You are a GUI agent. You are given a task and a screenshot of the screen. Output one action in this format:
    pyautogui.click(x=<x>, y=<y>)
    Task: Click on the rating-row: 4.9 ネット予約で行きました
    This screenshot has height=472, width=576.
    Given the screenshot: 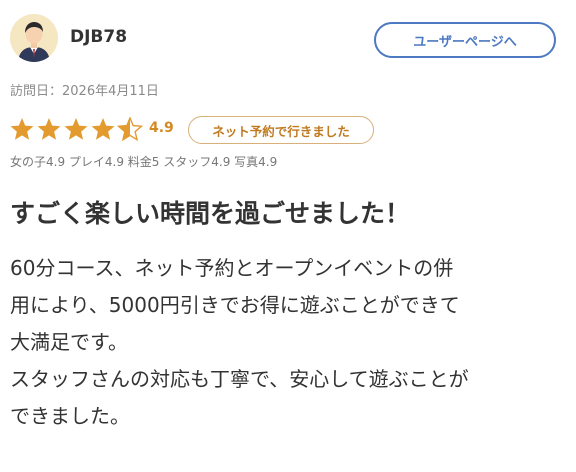 What is the action you would take?
    pyautogui.click(x=290, y=130)
    